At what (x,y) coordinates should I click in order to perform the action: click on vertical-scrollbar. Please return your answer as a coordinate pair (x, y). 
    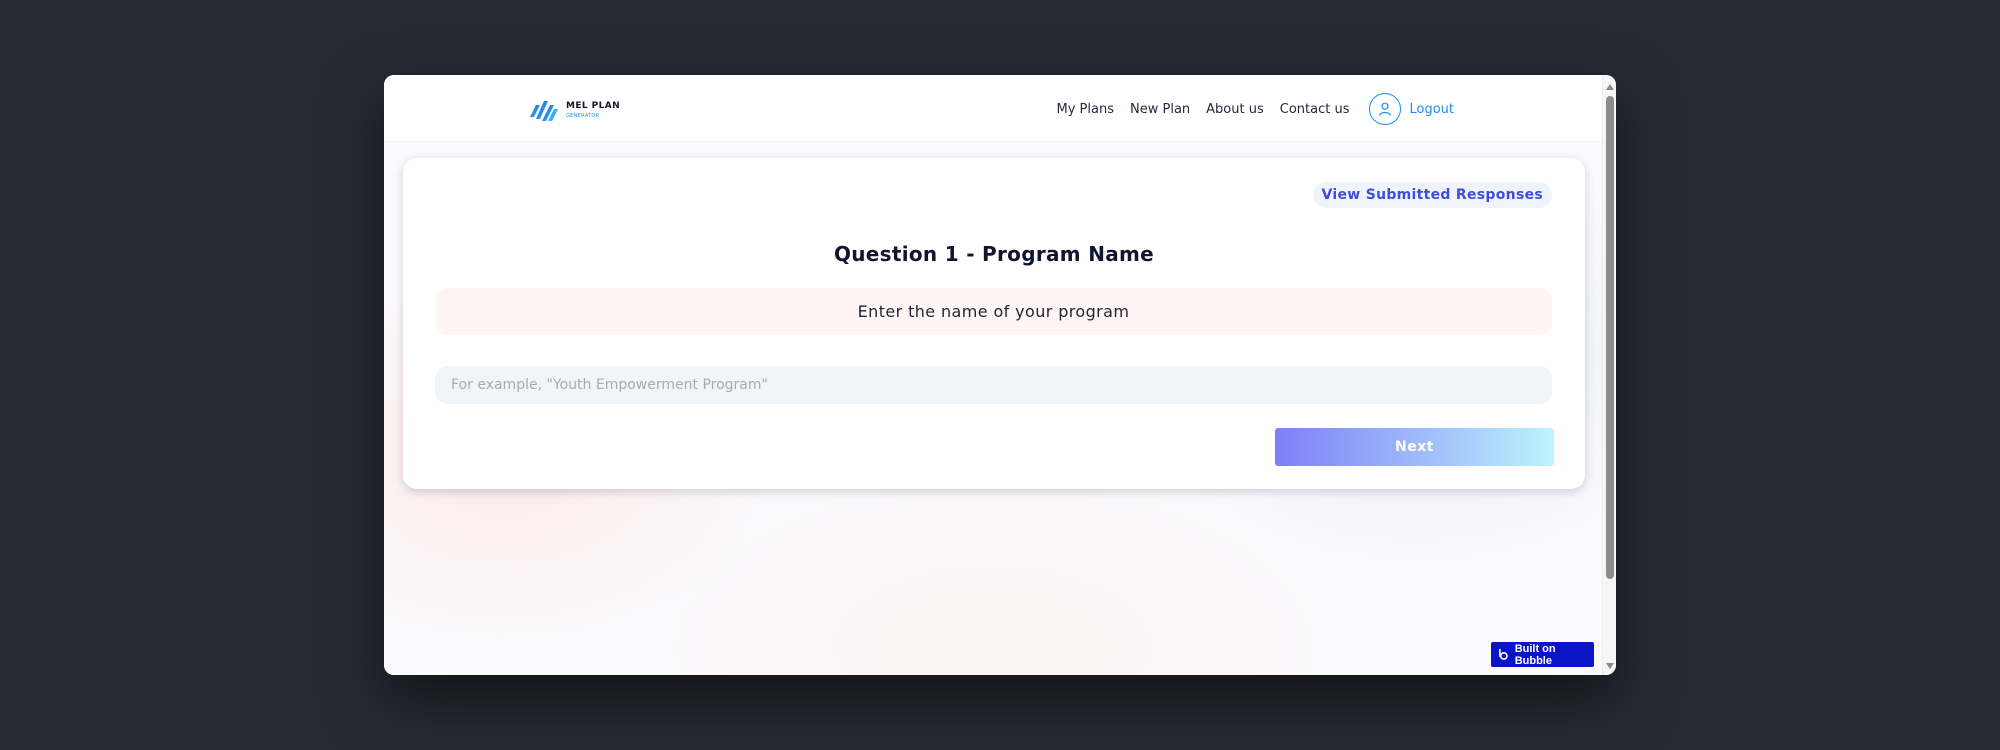
    Looking at the image, I should click on (1609, 375).